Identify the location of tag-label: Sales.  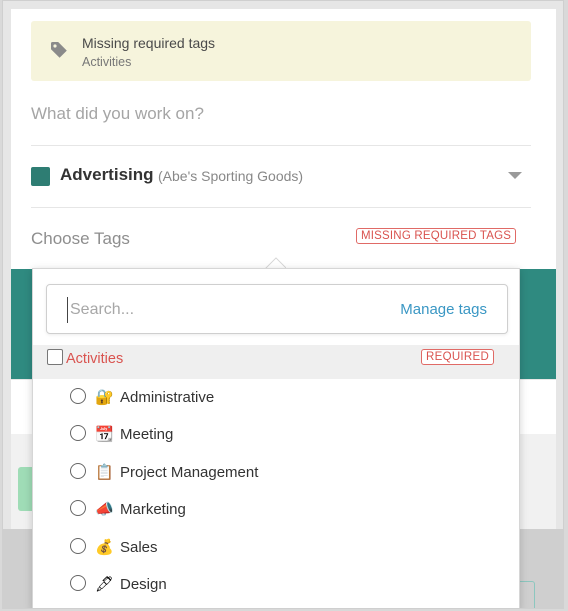
(139, 547).